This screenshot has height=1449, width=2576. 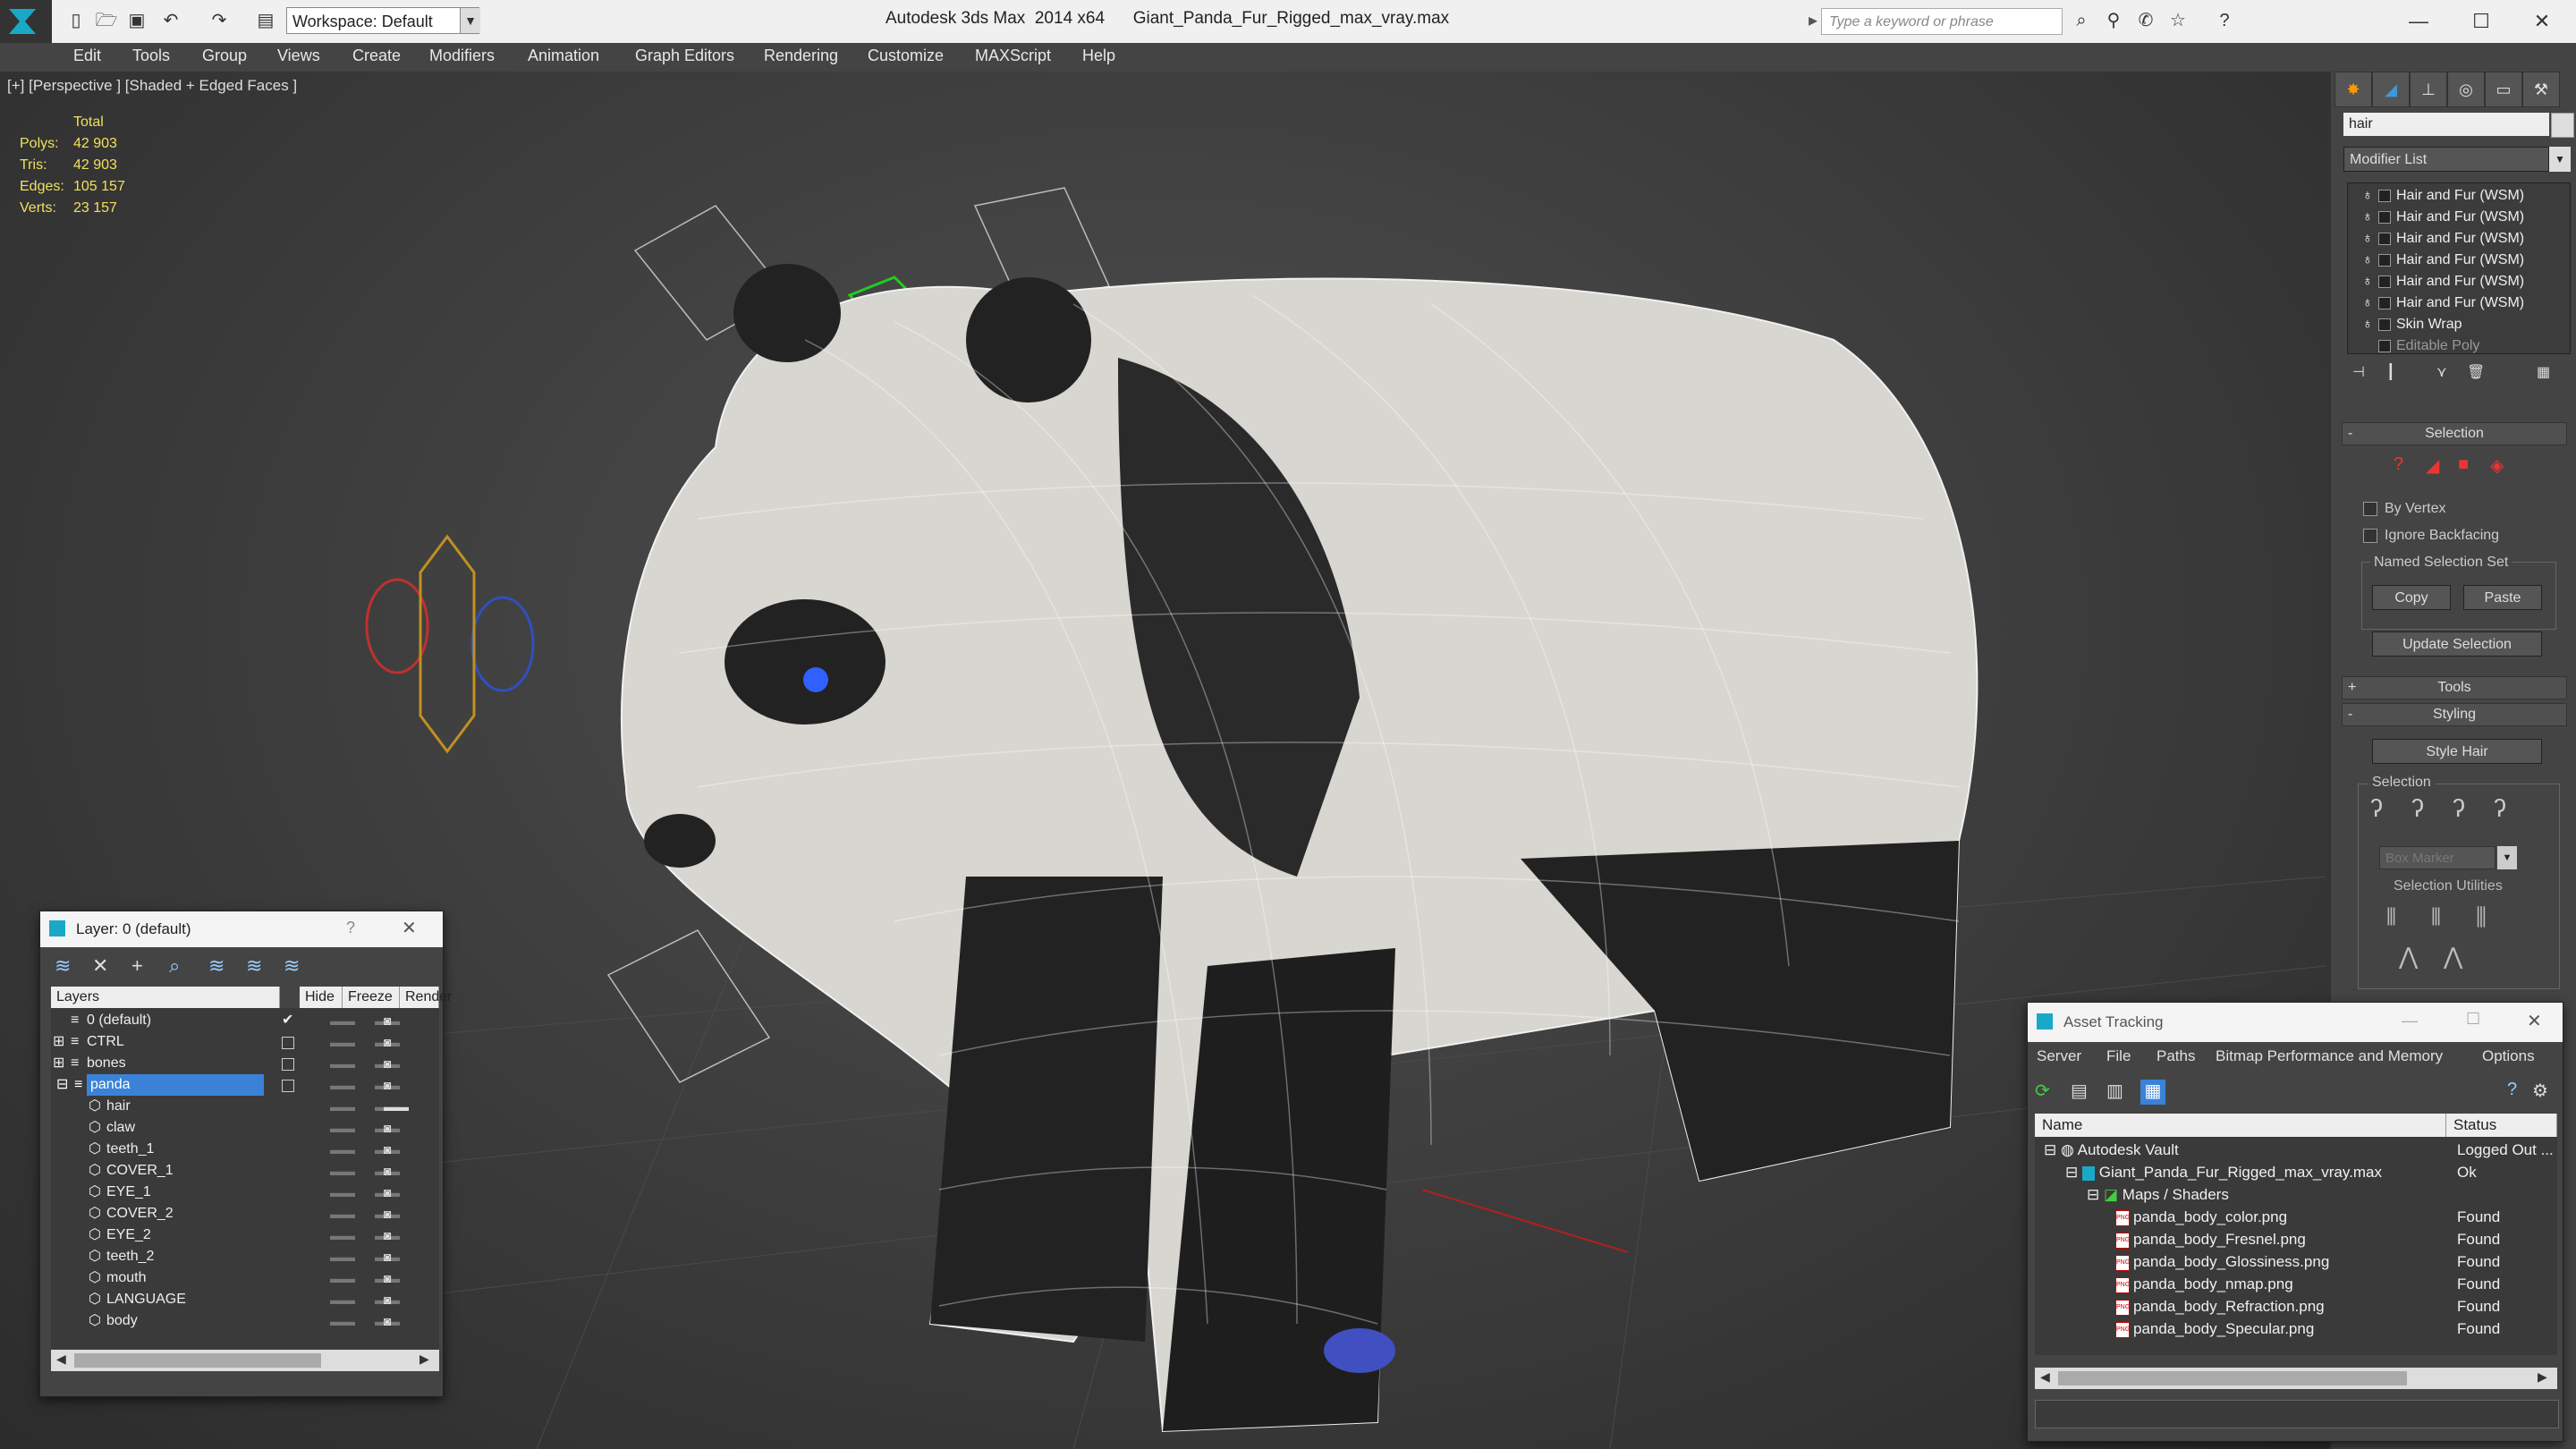 What do you see at coordinates (1942, 21) in the screenshot?
I see `search-input: Type a keyword or phrase` at bounding box center [1942, 21].